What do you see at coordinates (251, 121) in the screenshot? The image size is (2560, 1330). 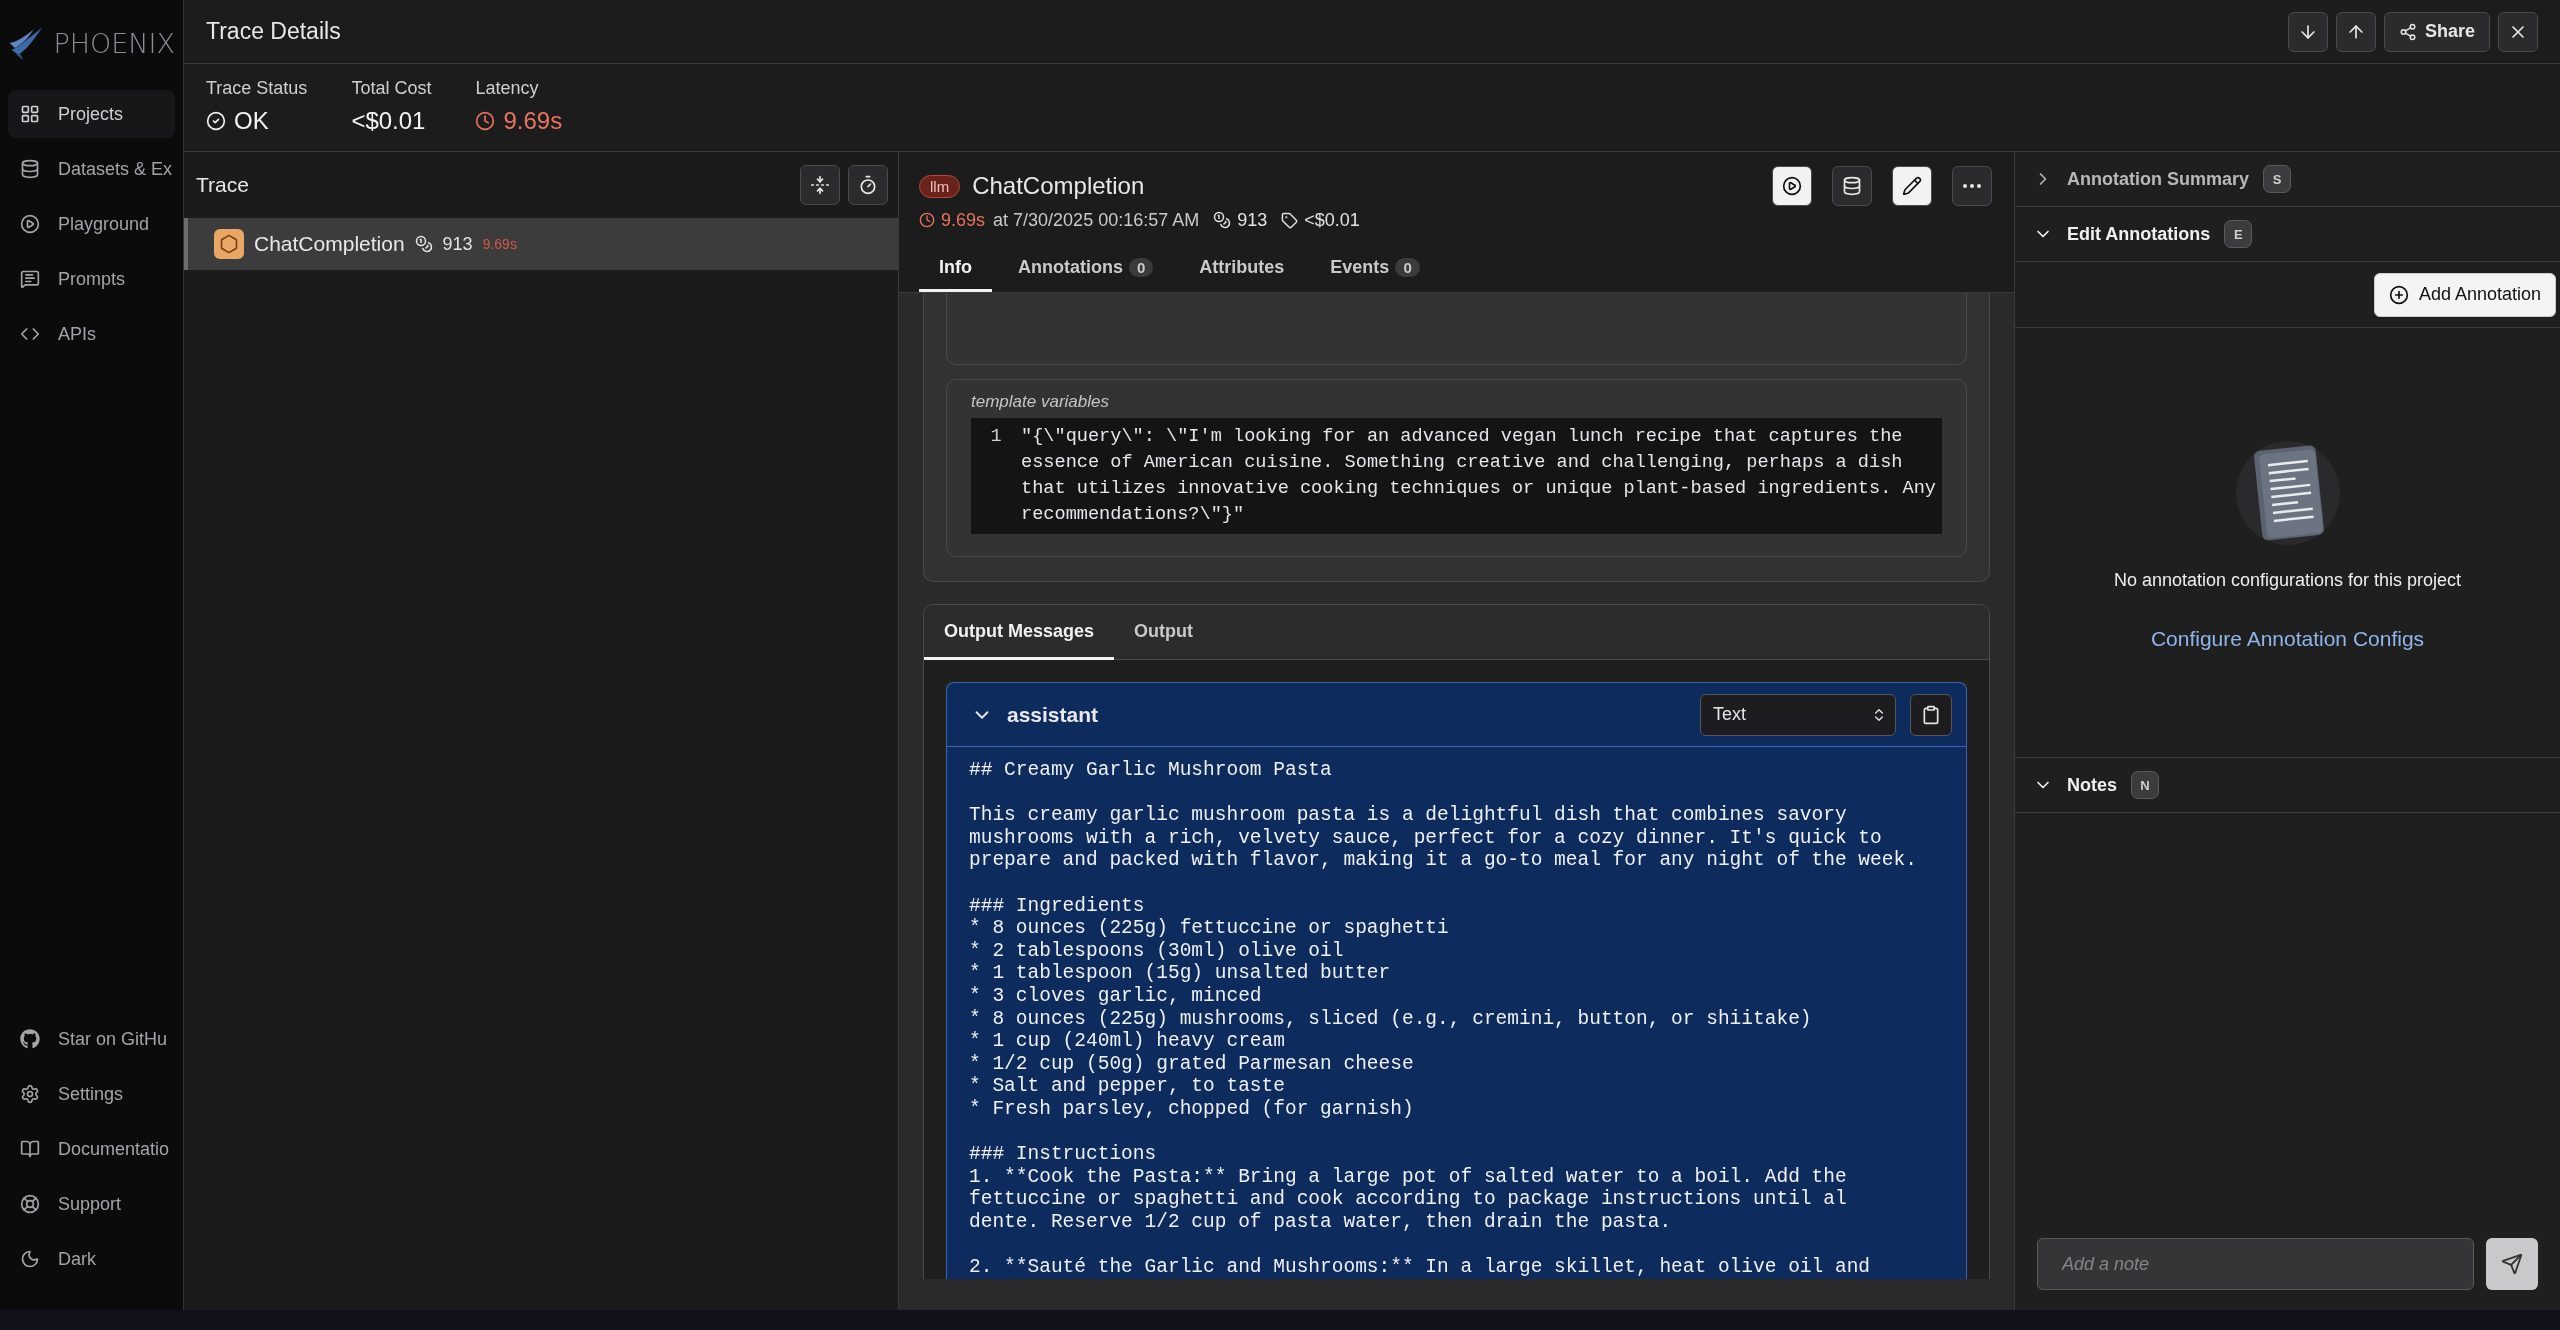 I see `stat-value: OK` at bounding box center [251, 121].